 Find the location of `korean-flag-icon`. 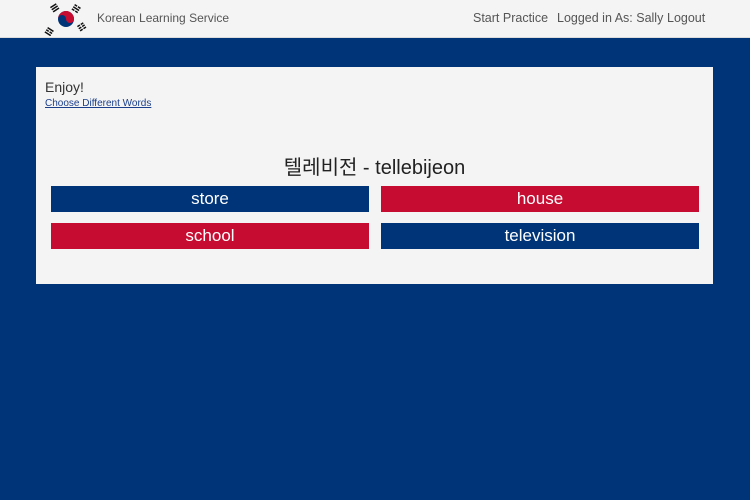

korean-flag-icon is located at coordinates (66, 19).